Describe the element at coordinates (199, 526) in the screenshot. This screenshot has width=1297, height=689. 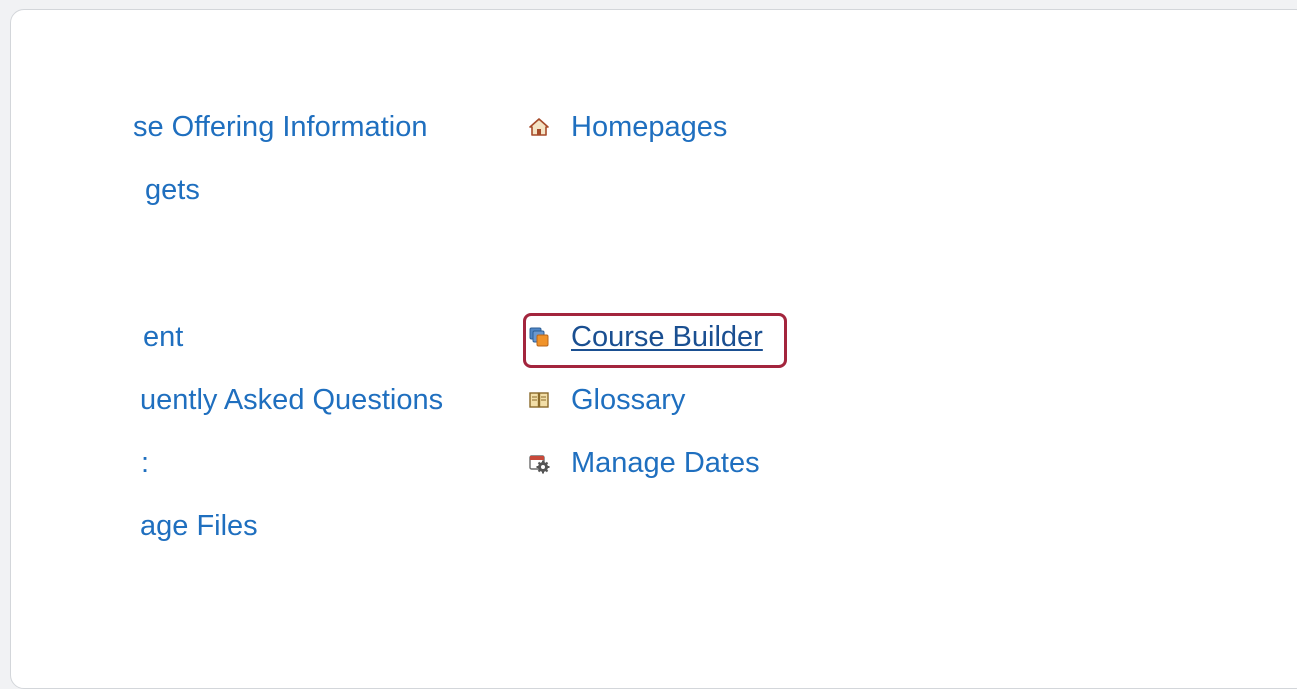
I see `link-manage-files: age Files` at that location.